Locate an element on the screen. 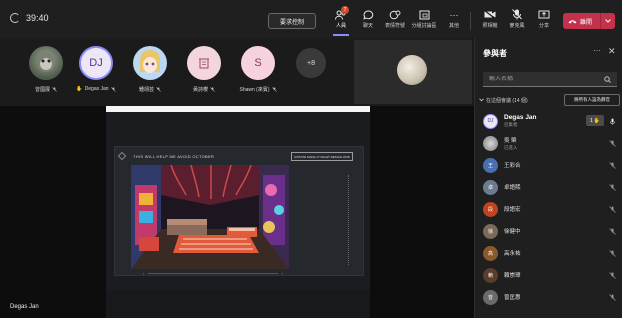 This screenshot has width=622, height=318. breakout-rooms-icon is located at coordinates (424, 14).